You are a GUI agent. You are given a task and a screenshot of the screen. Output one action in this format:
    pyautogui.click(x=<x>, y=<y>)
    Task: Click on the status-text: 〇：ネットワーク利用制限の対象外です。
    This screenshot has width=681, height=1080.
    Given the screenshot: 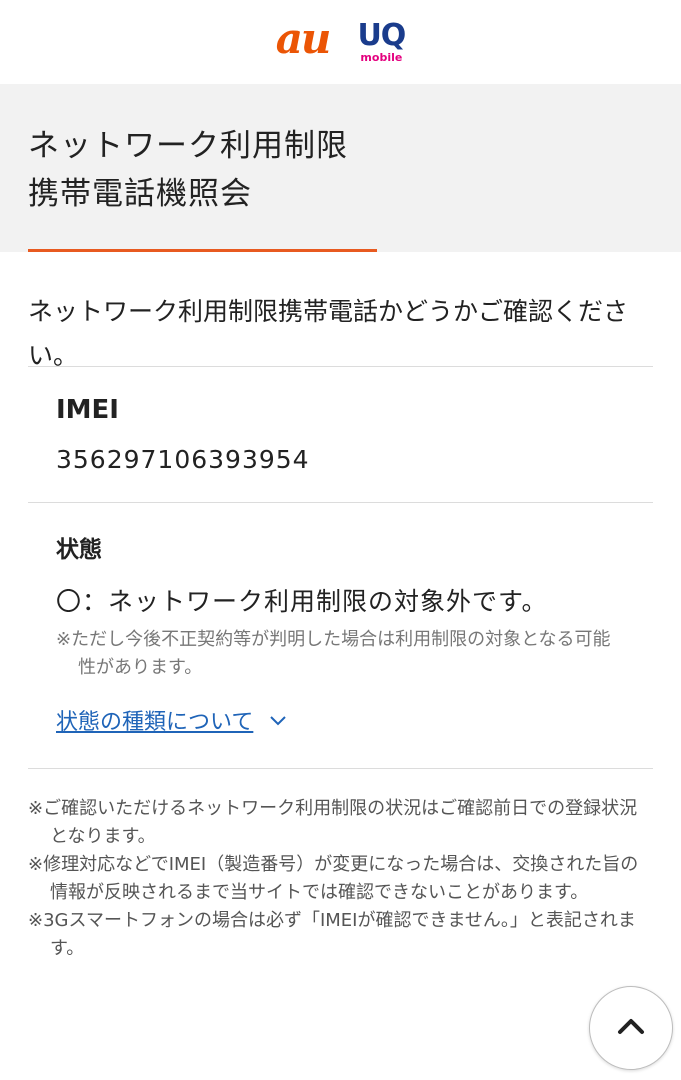 What is the action you would take?
    pyautogui.click(x=302, y=601)
    